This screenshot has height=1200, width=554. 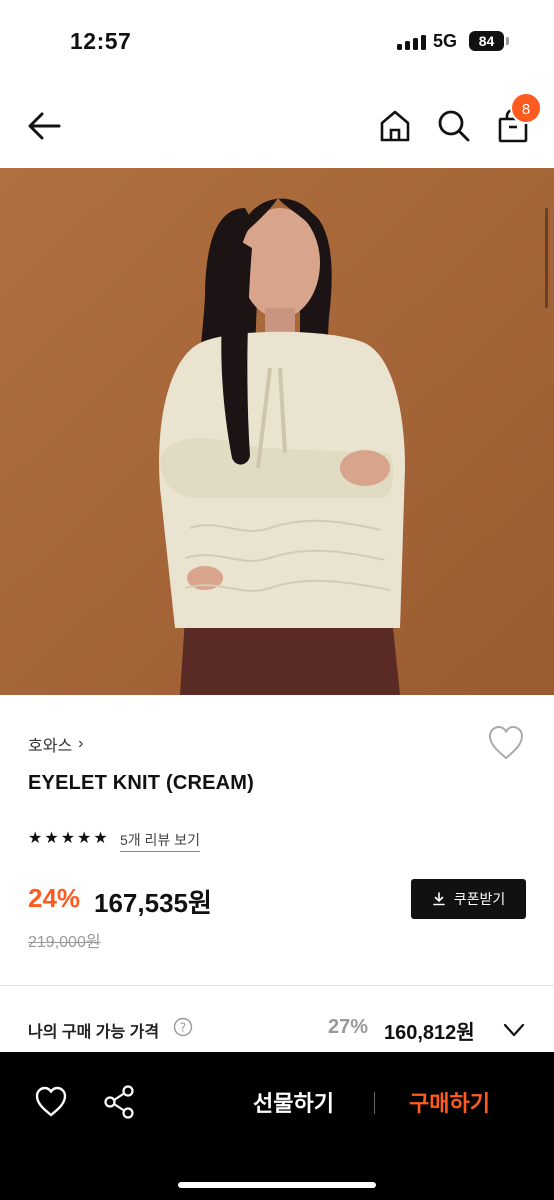 I want to click on brand-link: 호와스 ›, so click(x=56, y=744).